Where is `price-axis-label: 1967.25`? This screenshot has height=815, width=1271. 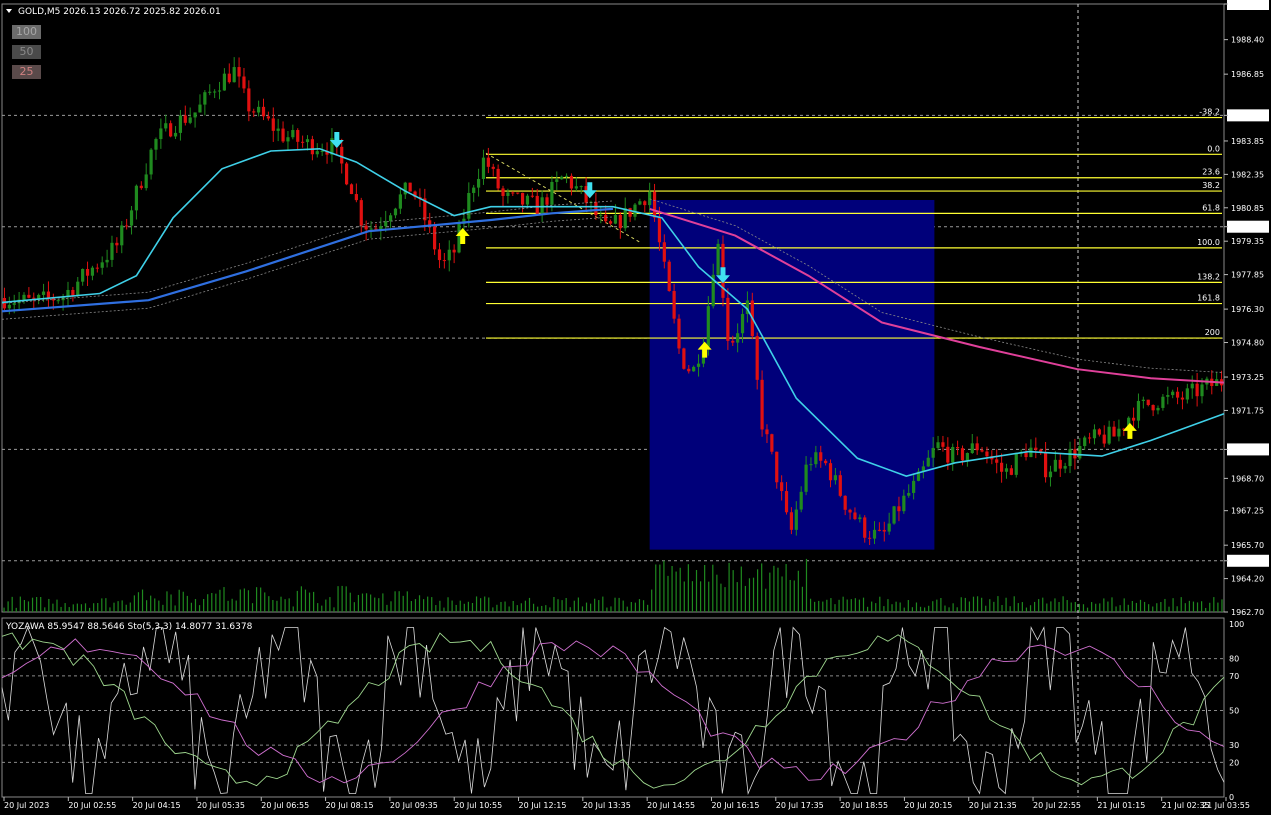
price-axis-label: 1967.25 is located at coordinates (1247, 511).